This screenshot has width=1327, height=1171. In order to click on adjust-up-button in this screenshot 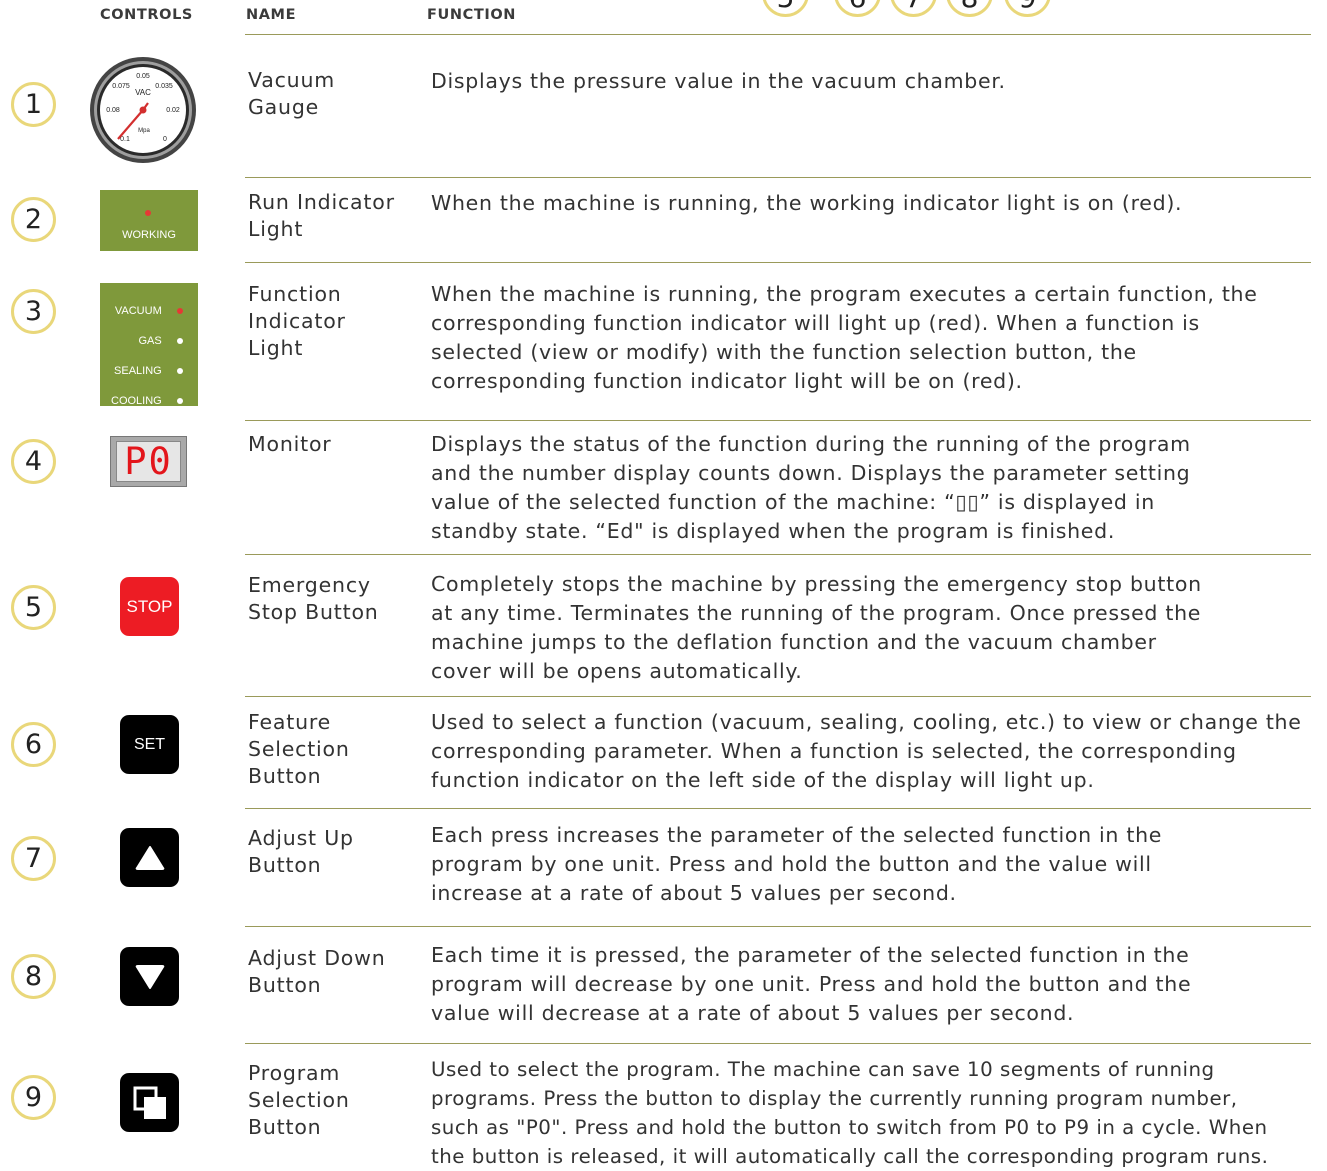, I will do `click(149, 857)`.